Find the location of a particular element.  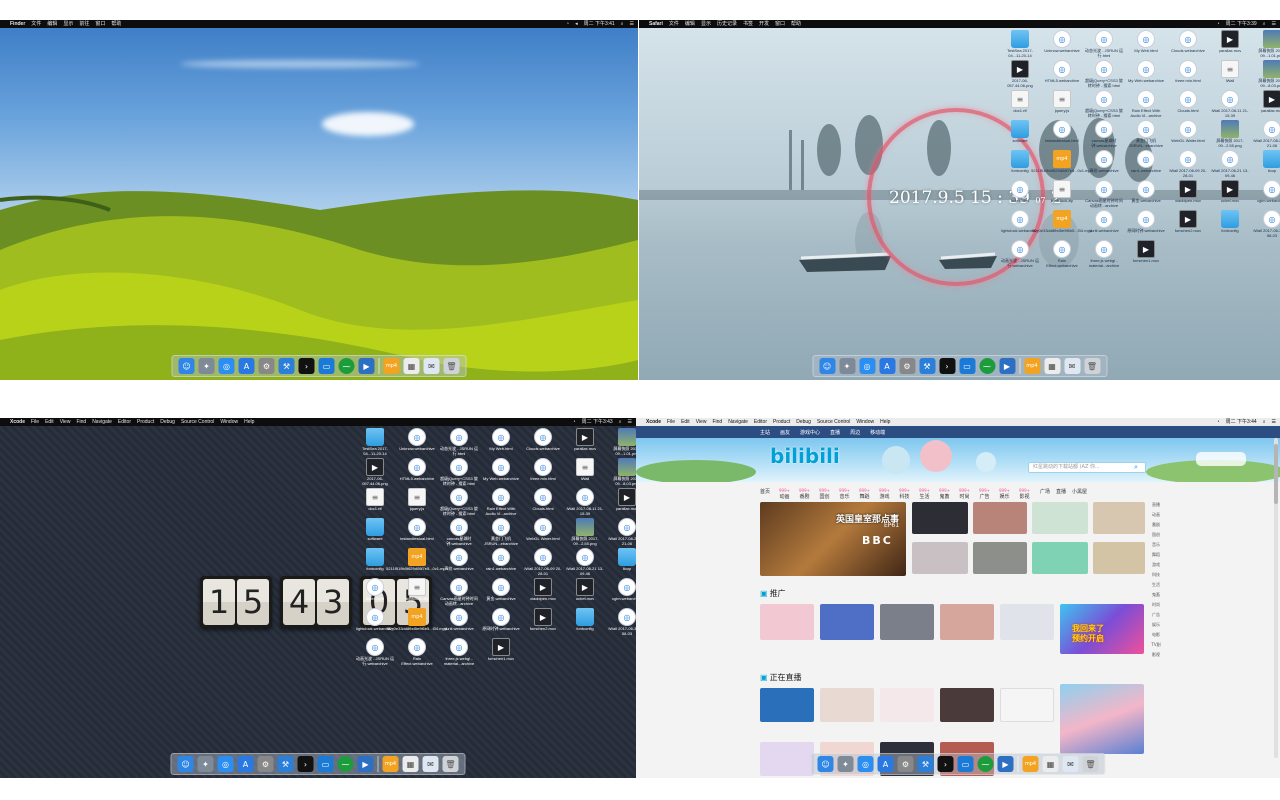

desktop-file: mp4 5211f519b0f629d06f7e5...0c1.mp4 is located at coordinates (417, 562).